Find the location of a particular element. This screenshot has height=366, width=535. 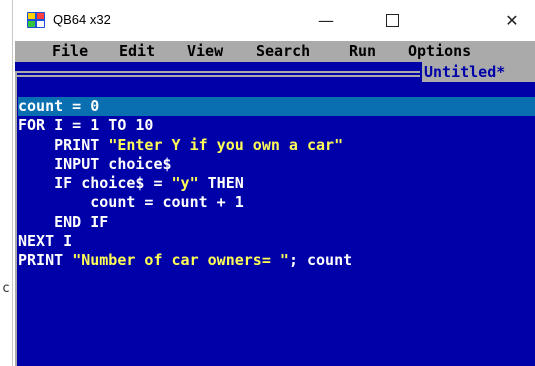

code-text: END IF is located at coordinates (63, 221).